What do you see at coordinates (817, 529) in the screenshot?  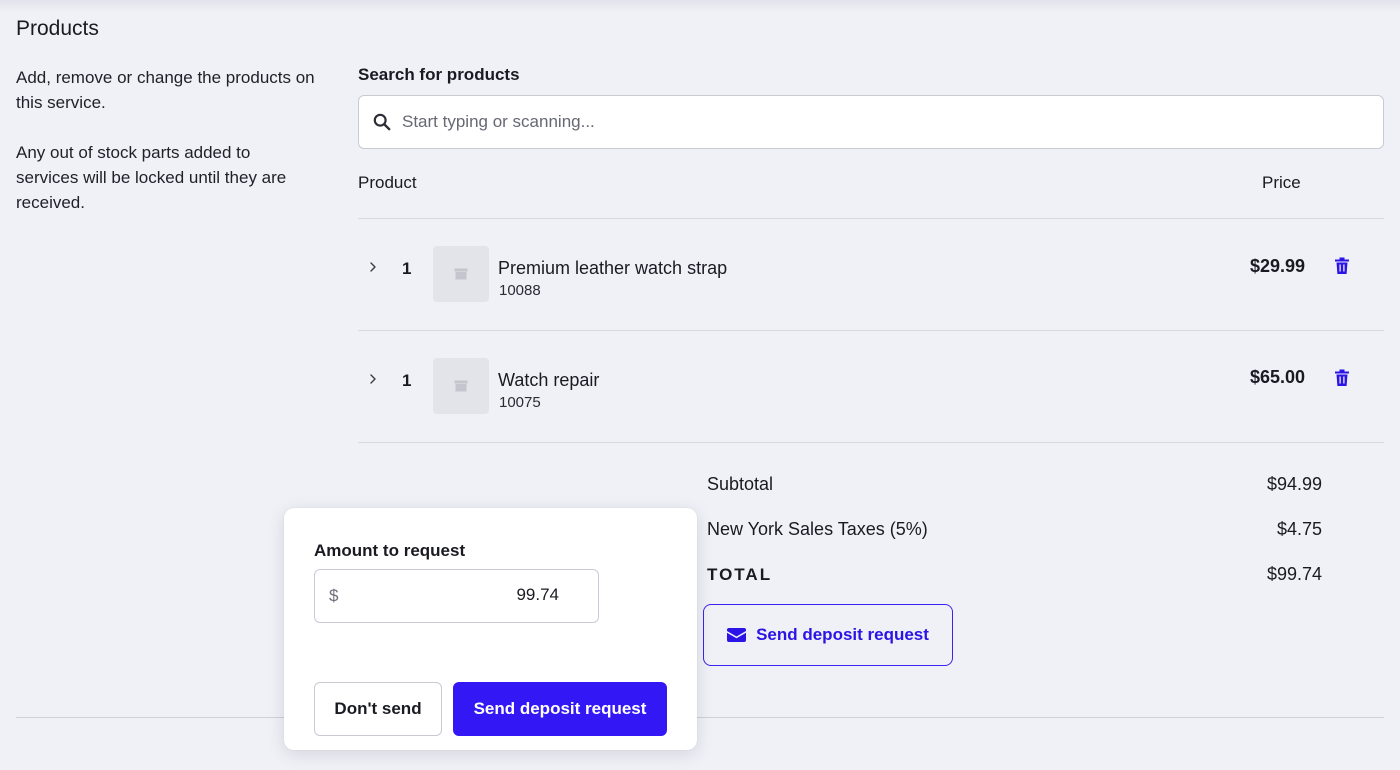 I see `tax-label: New York Sales Taxes (5%)` at bounding box center [817, 529].